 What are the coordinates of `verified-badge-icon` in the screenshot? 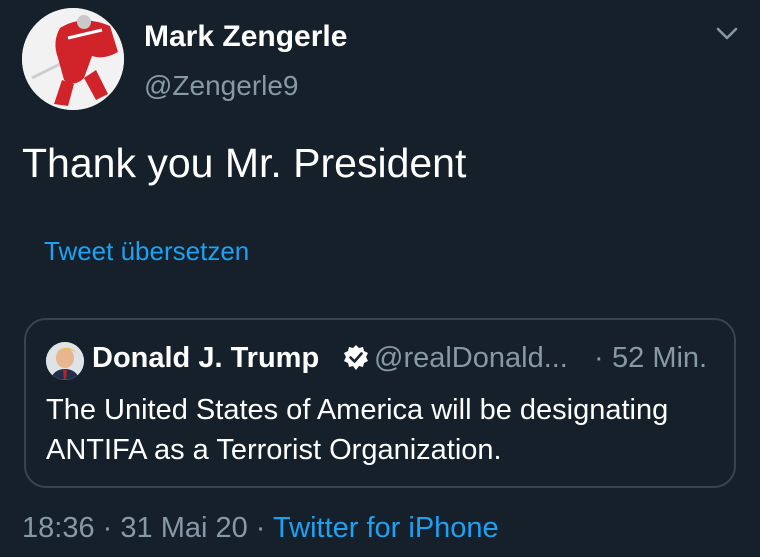 It's located at (356, 357).